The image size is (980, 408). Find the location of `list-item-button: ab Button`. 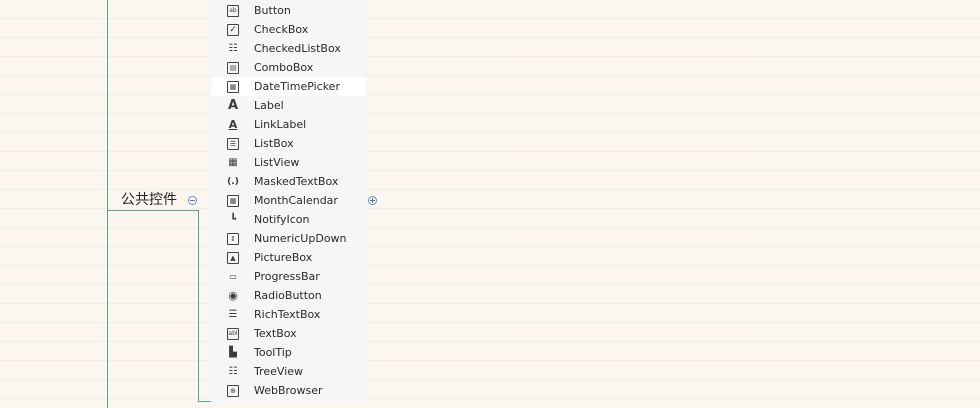

list-item-button: ab Button is located at coordinates (288, 10).